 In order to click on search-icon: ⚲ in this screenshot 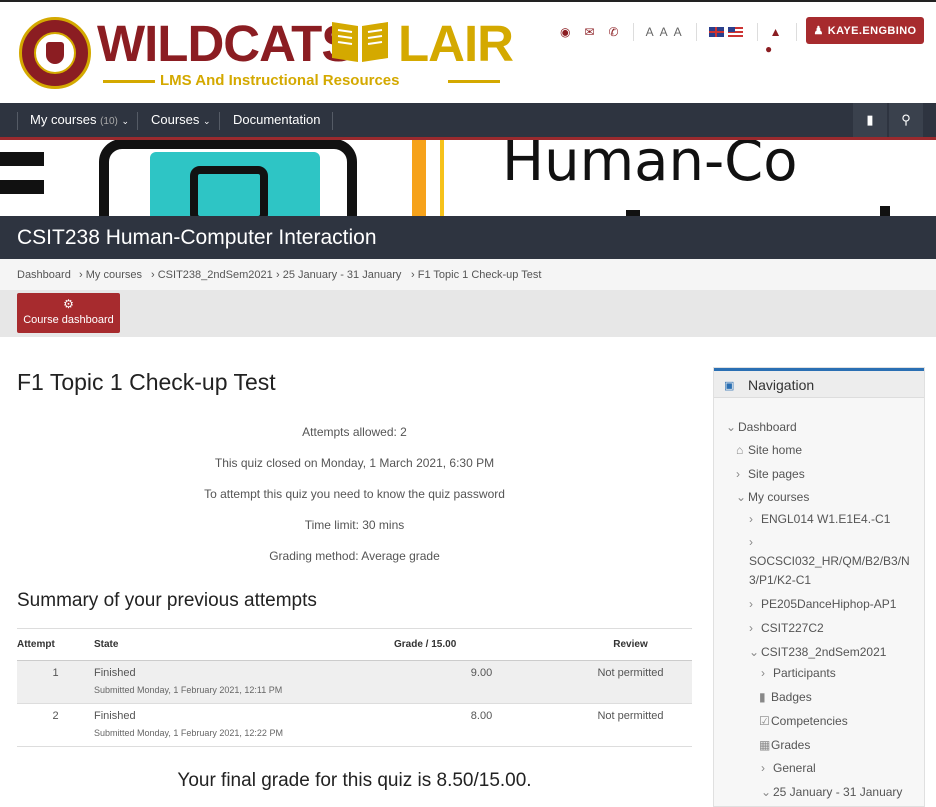, I will do `click(906, 119)`.